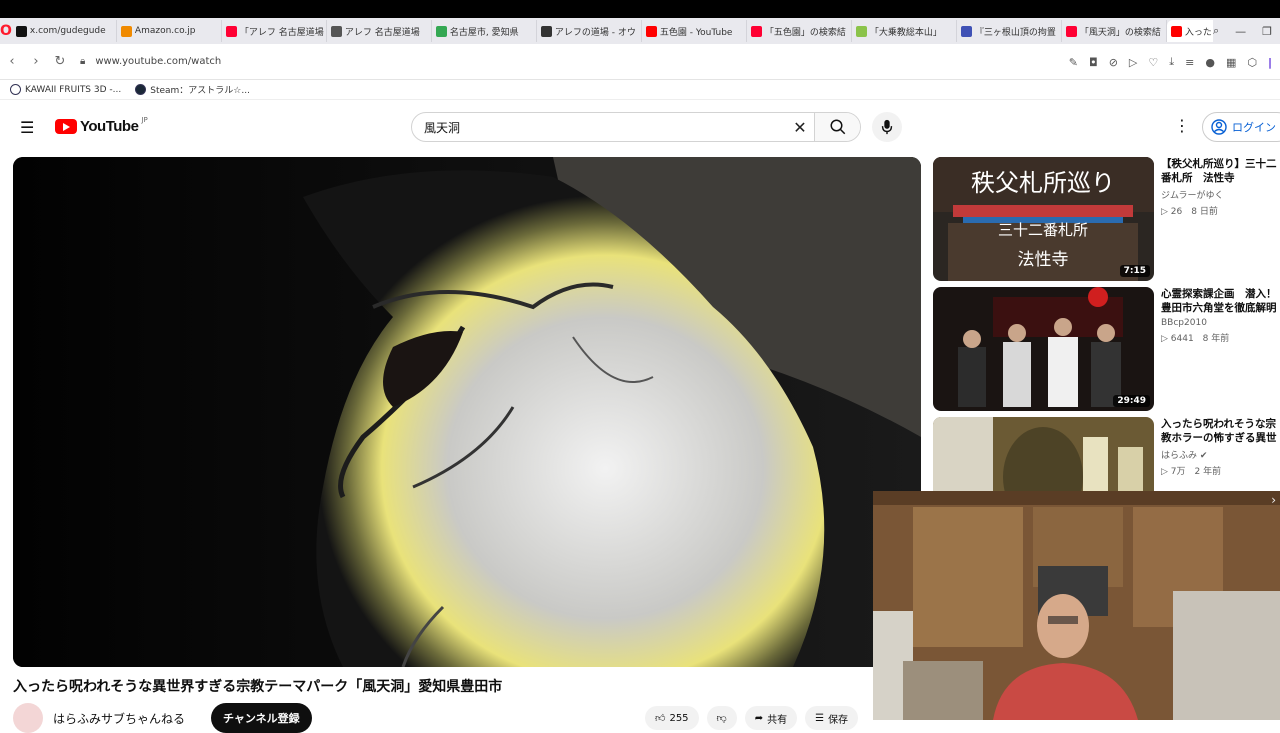 This screenshot has width=1280, height=733. I want to click on account-icon, so click(1219, 127).